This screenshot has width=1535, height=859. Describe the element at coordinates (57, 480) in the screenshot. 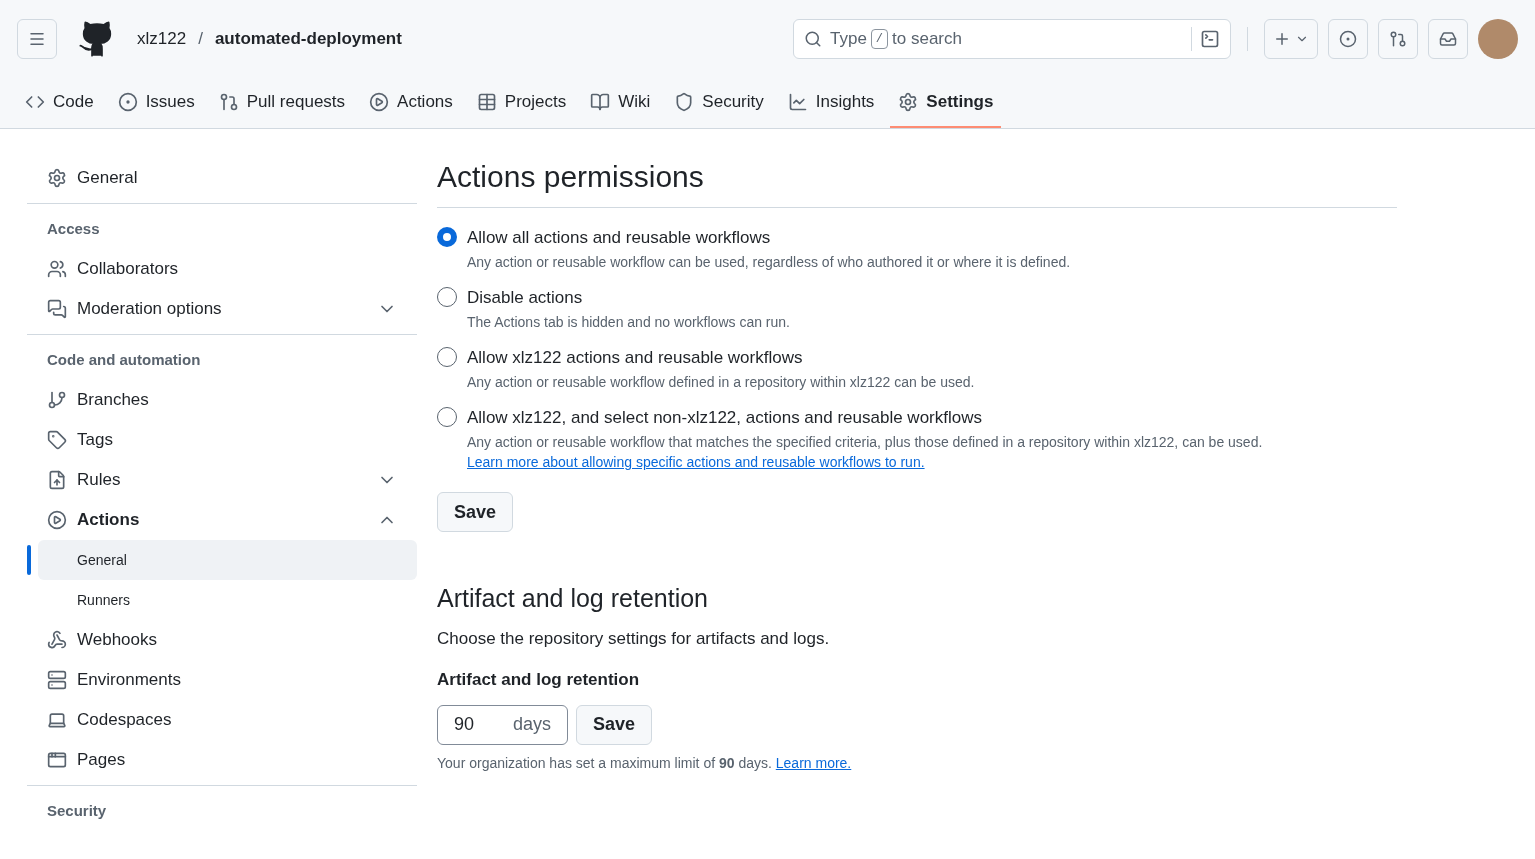

I see `document-arrow-icon` at that location.